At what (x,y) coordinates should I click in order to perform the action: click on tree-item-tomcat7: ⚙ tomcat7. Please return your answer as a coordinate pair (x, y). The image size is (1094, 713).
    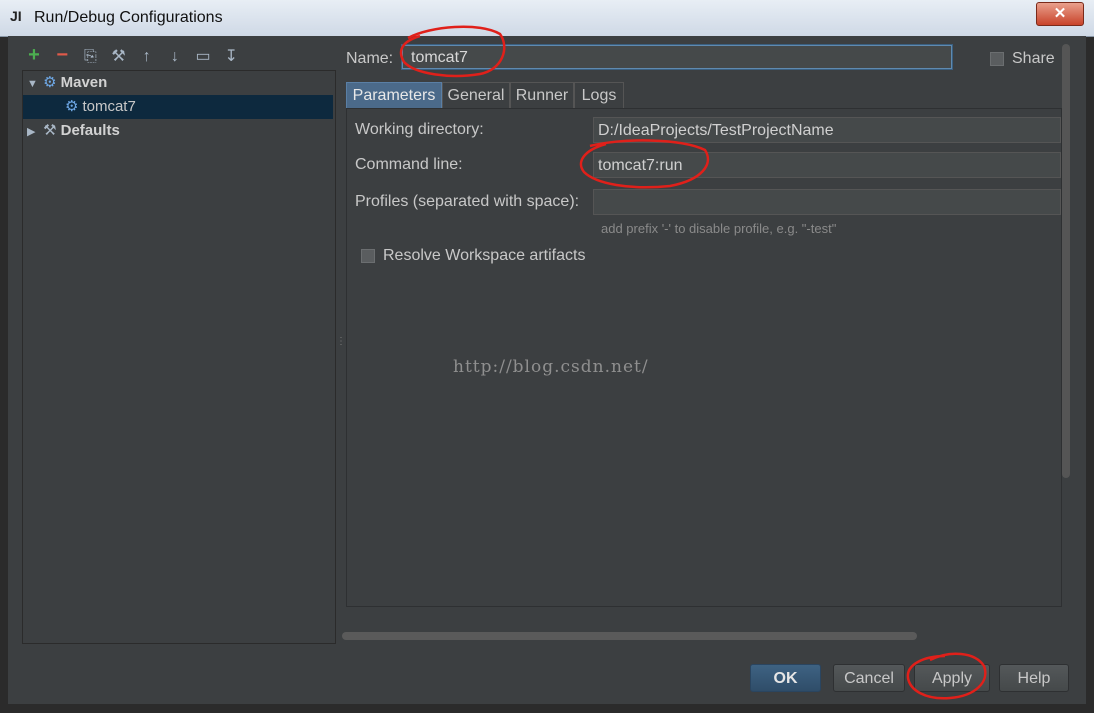
    Looking at the image, I should click on (178, 107).